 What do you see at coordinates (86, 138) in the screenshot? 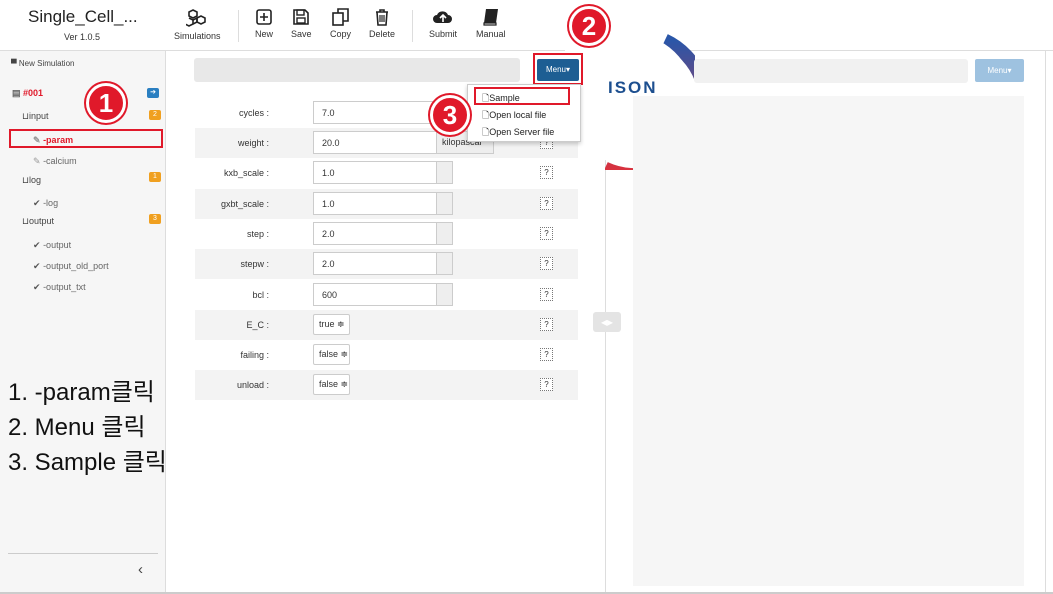
I see `param-highlight-box` at bounding box center [86, 138].